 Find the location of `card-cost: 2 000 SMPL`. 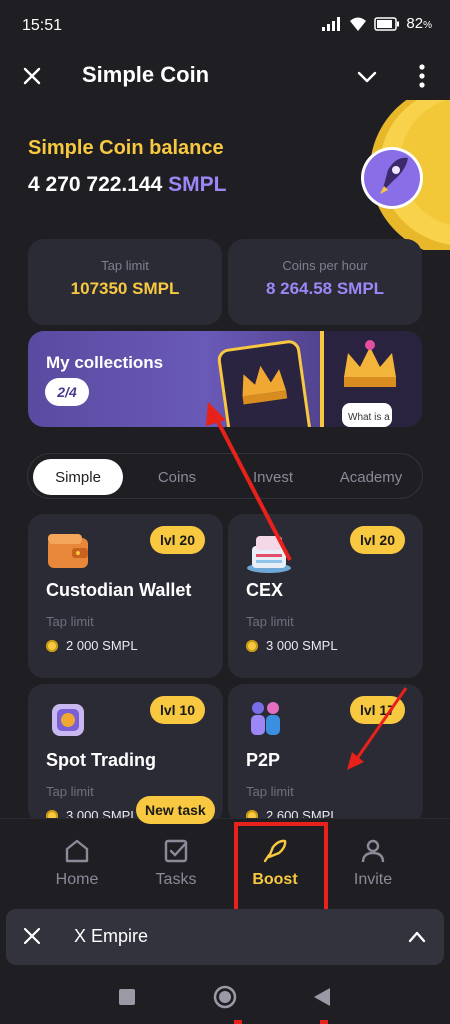

card-cost: 2 000 SMPL is located at coordinates (92, 645).